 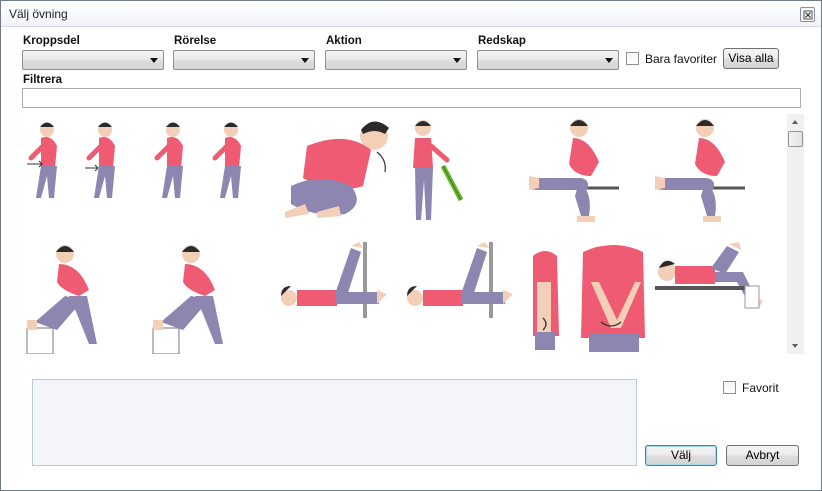 I want to click on kroppsdel-label: Kroppsdel, so click(x=51, y=41).